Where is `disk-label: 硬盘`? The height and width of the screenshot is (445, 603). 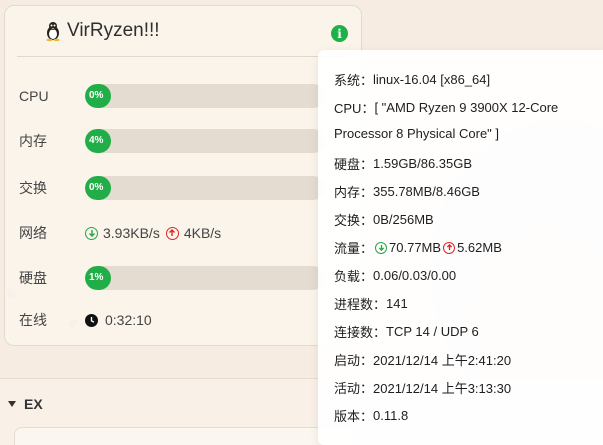 disk-label: 硬盘 is located at coordinates (33, 278).